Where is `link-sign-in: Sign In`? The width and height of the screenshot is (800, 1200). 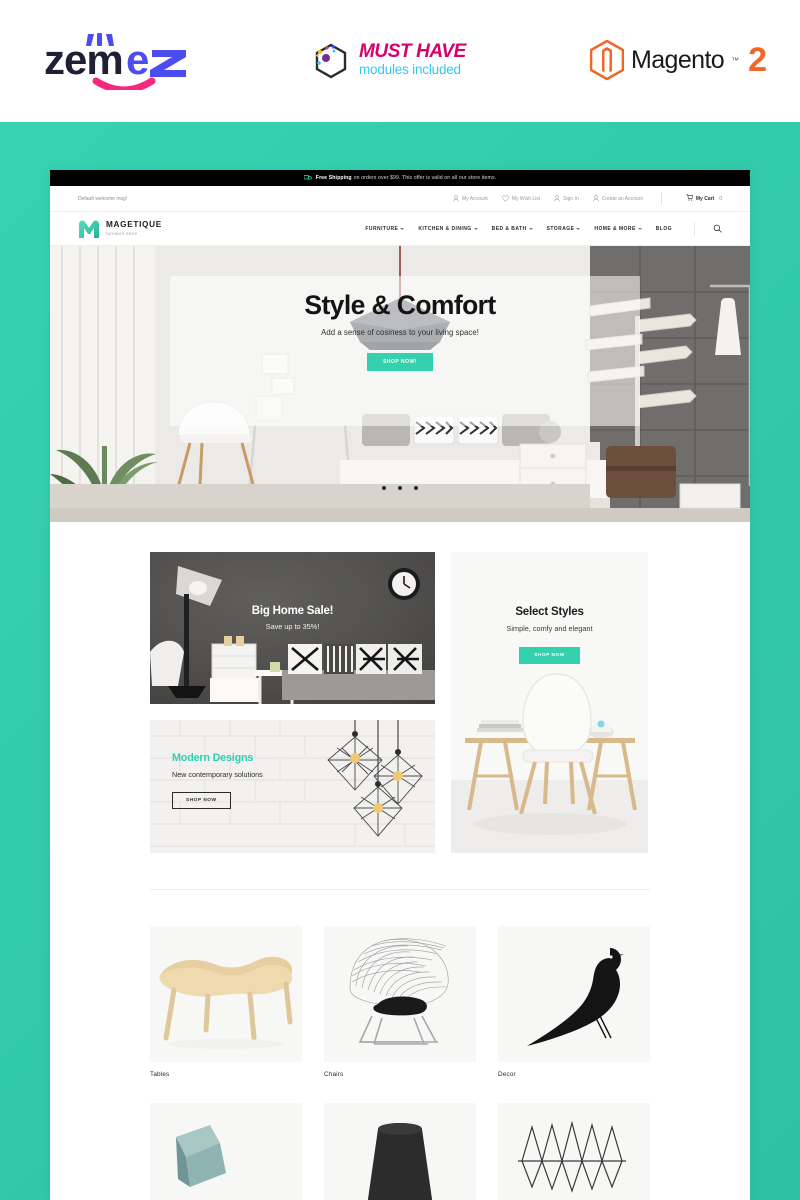 link-sign-in: Sign In is located at coordinates (566, 198).